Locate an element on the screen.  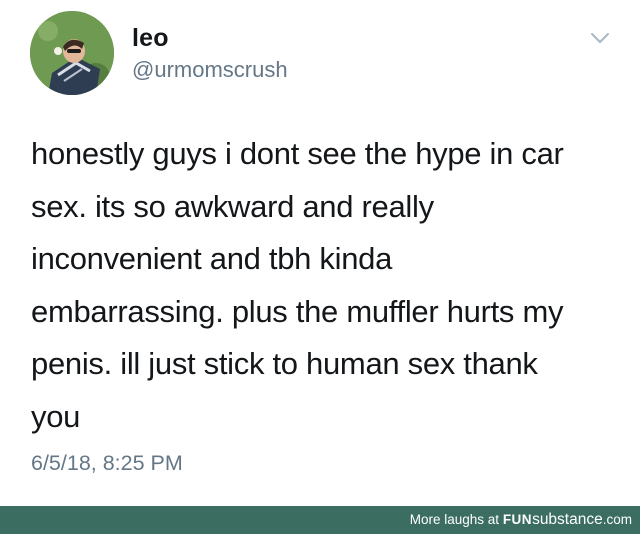
display-name: leo is located at coordinates (150, 38).